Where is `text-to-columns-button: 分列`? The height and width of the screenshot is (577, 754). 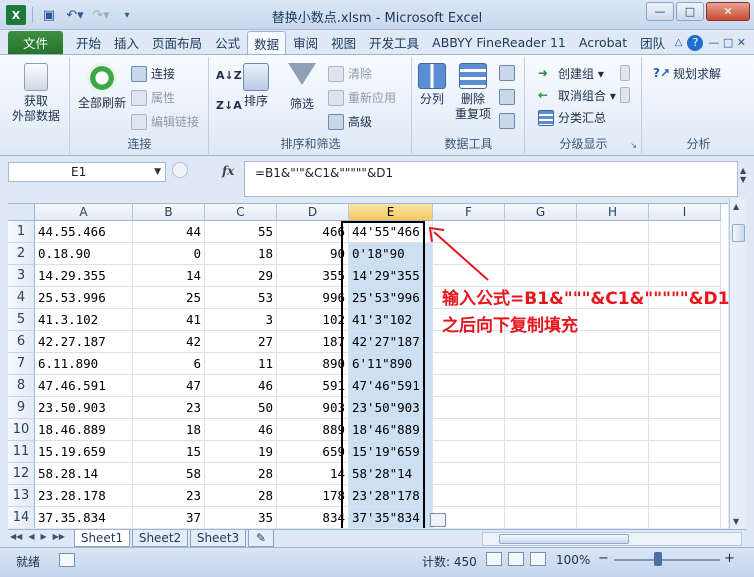 text-to-columns-button: 分列 is located at coordinates (432, 85).